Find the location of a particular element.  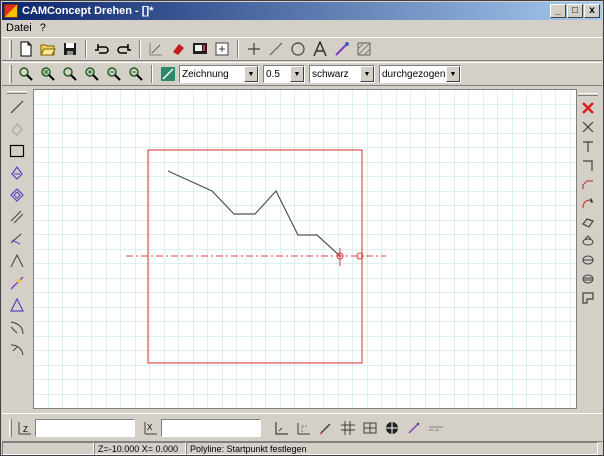

menu-bar: Datei ? is located at coordinates (302, 28).